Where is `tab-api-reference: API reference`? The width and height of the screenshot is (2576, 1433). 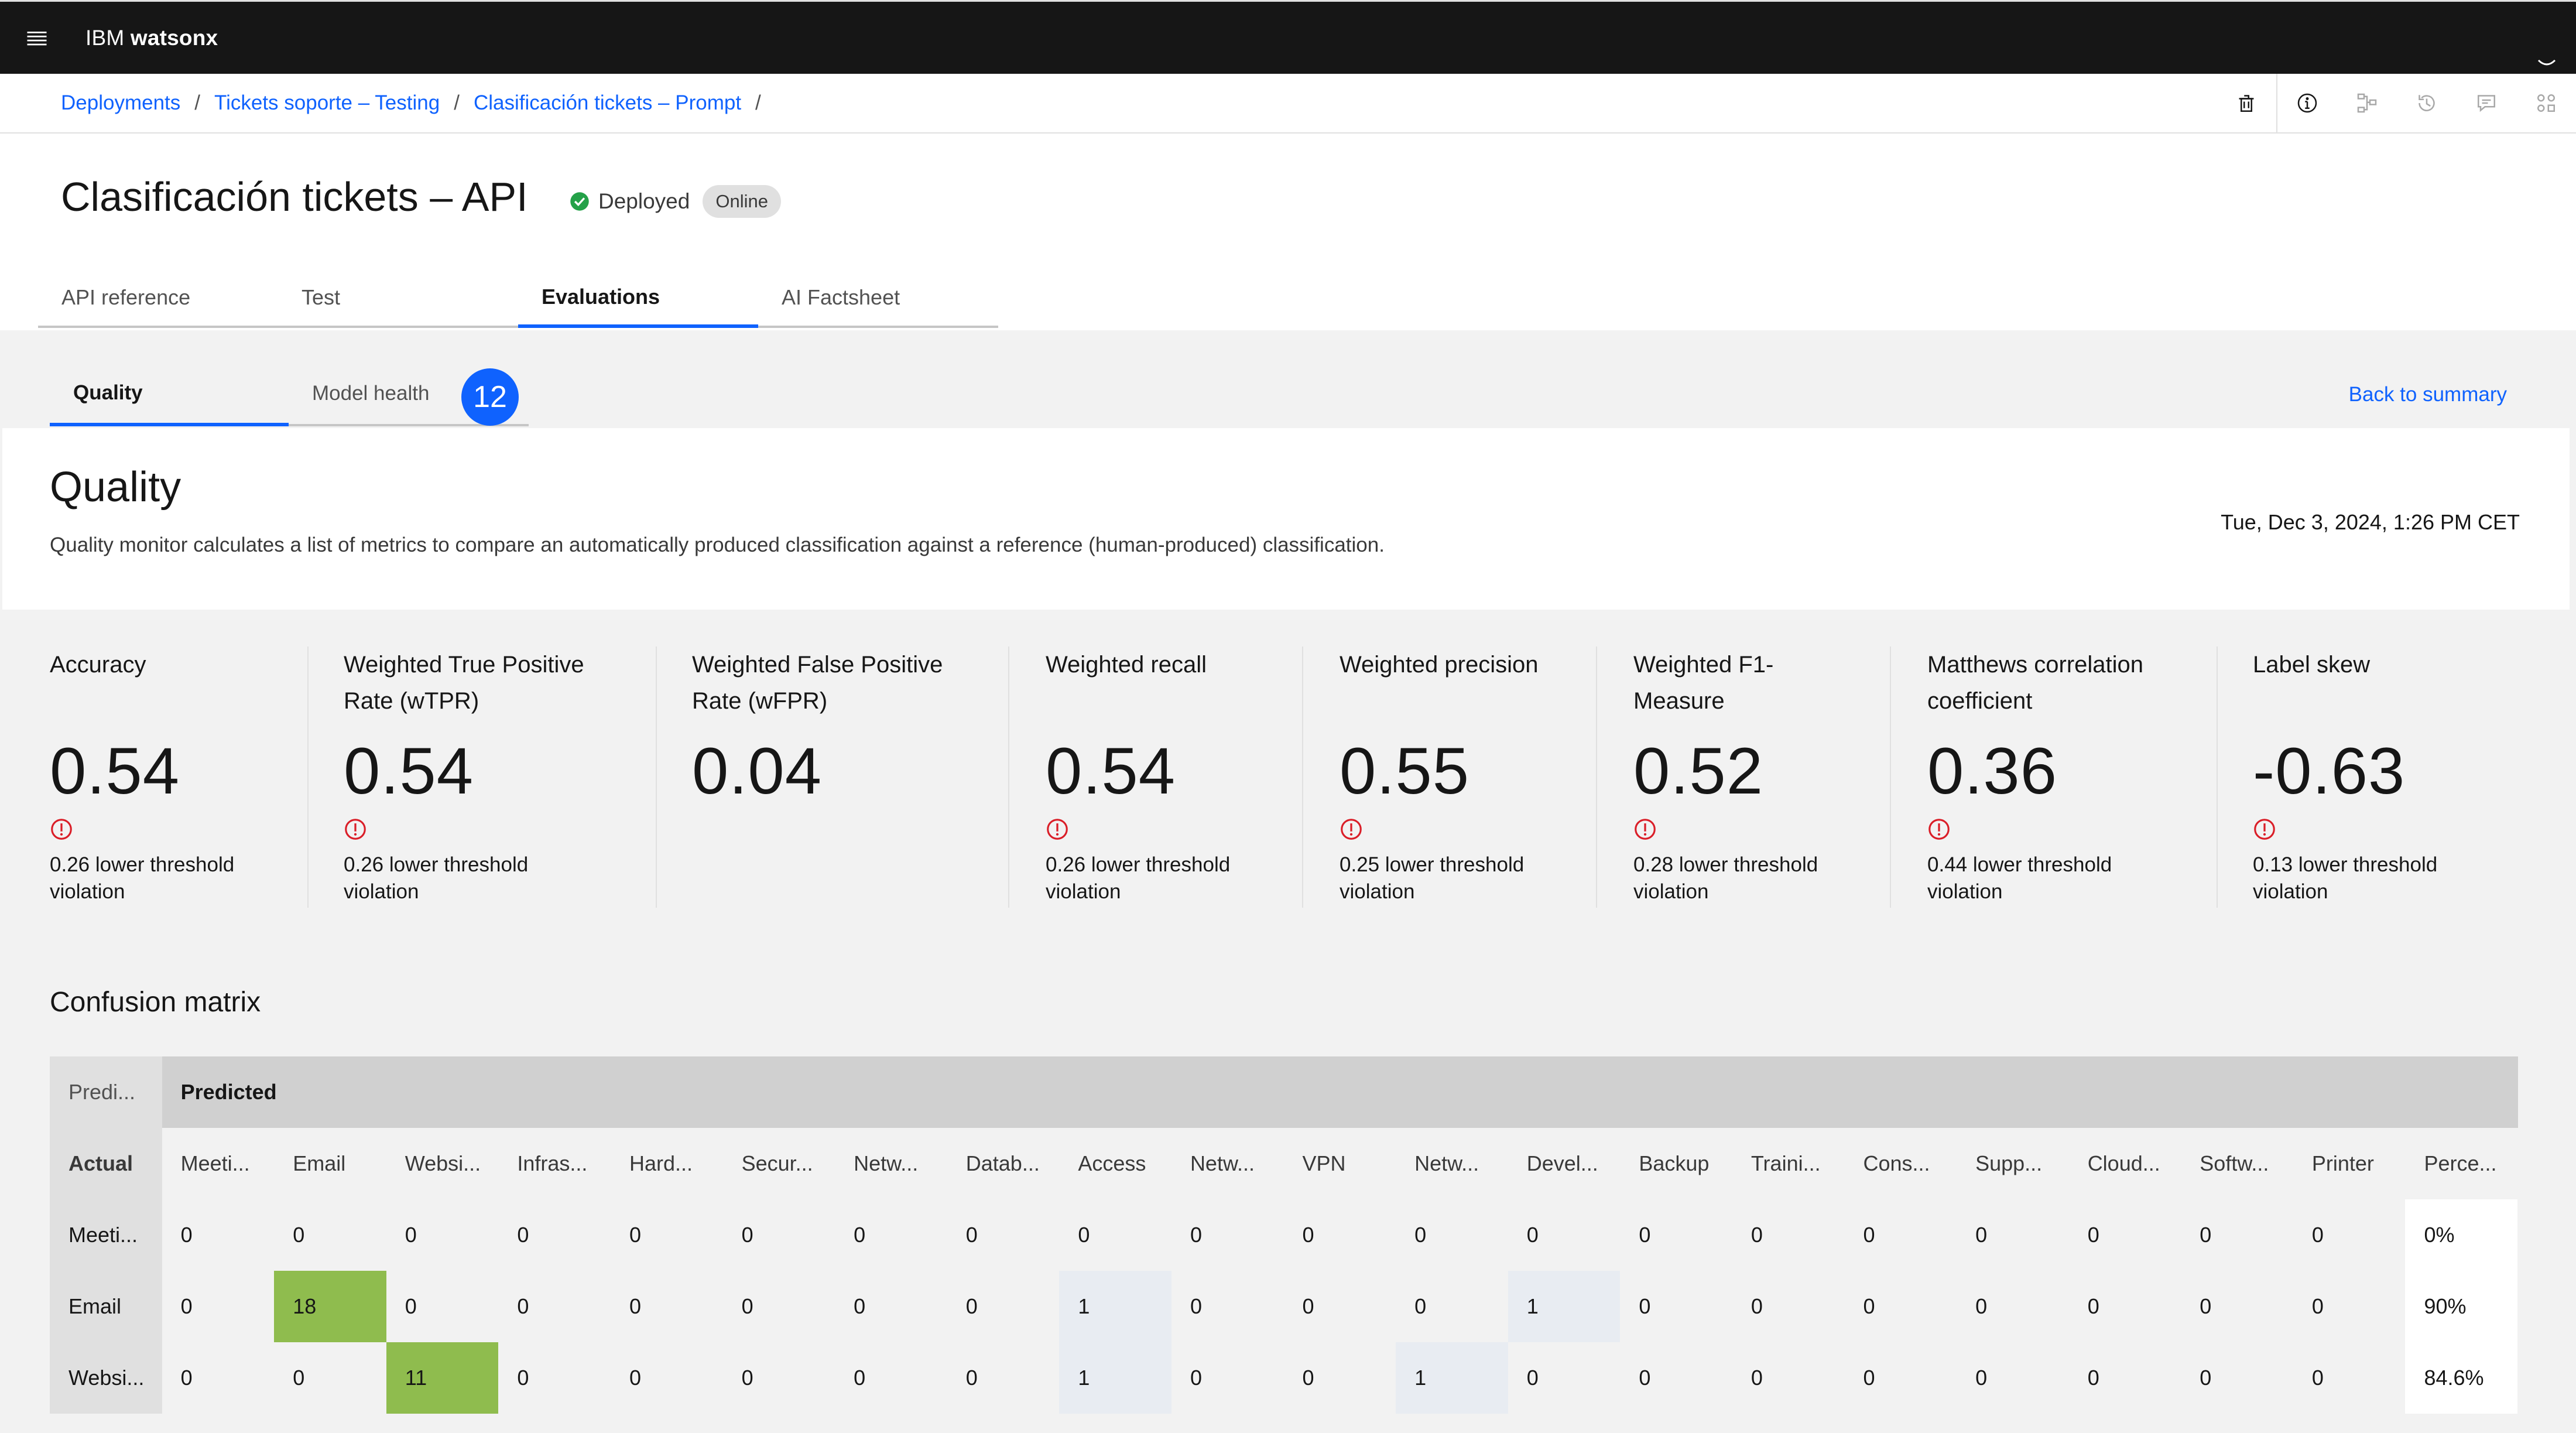
tab-api-reference: API reference is located at coordinates (158, 298).